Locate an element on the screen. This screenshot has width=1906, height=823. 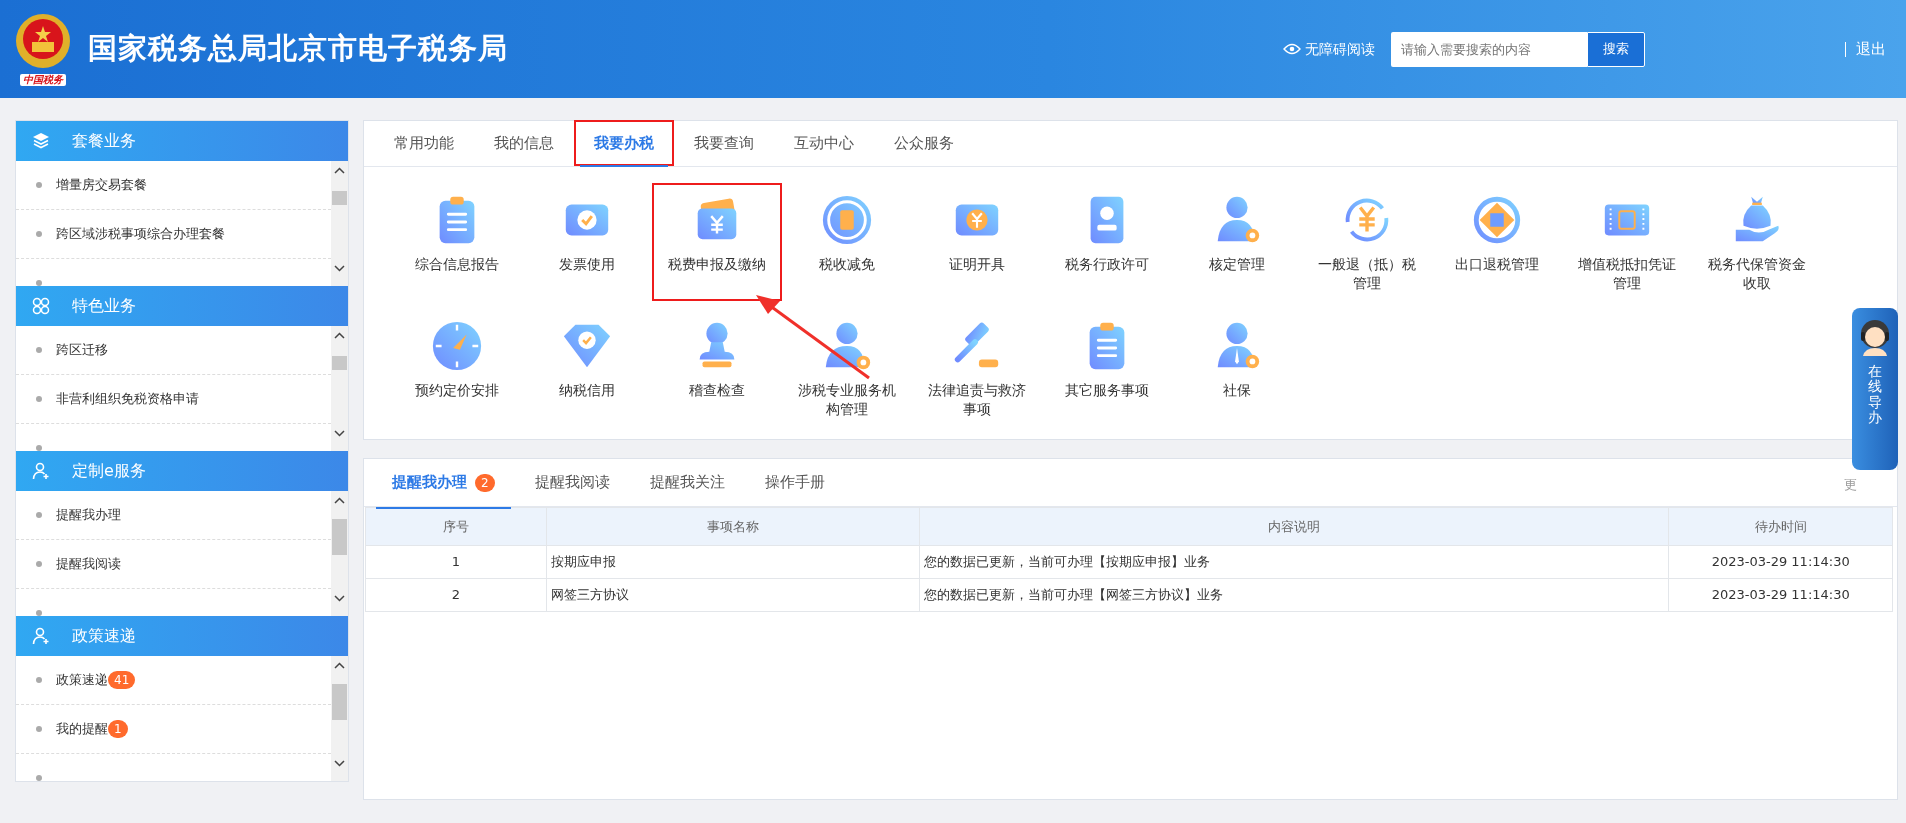
service-item: 稽查检查 is located at coordinates (717, 368).